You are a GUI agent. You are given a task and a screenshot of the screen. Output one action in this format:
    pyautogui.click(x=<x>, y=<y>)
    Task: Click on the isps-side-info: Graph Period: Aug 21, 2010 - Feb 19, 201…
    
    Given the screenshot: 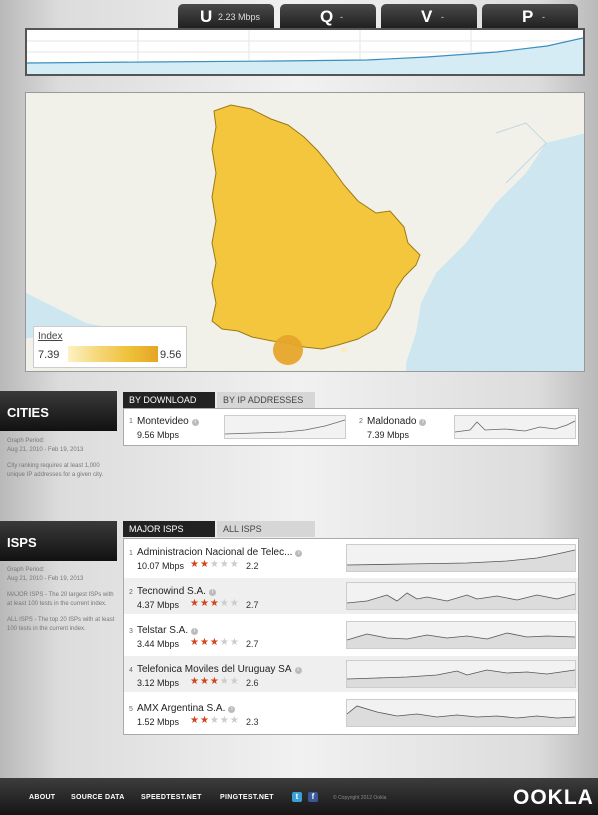 What is the action you would take?
    pyautogui.click(x=62, y=603)
    